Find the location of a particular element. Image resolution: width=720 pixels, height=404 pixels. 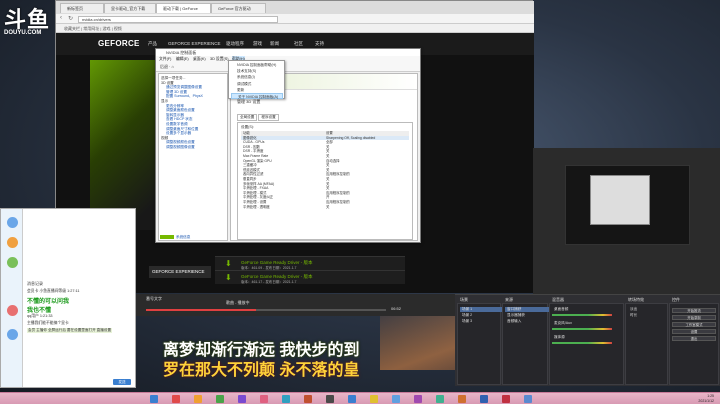

obs-list-item: 场景 2 is located at coordinates (482, 315).